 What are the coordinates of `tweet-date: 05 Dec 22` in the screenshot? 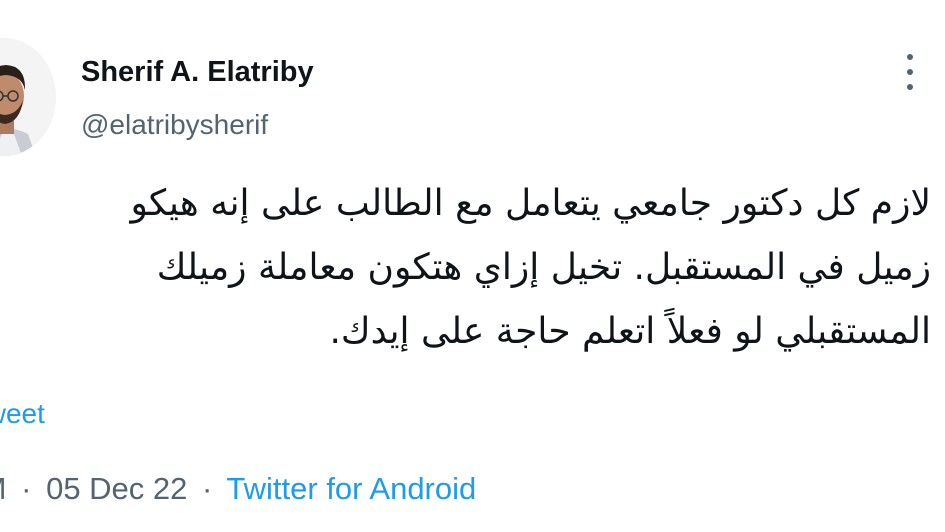 It's located at (116, 488).